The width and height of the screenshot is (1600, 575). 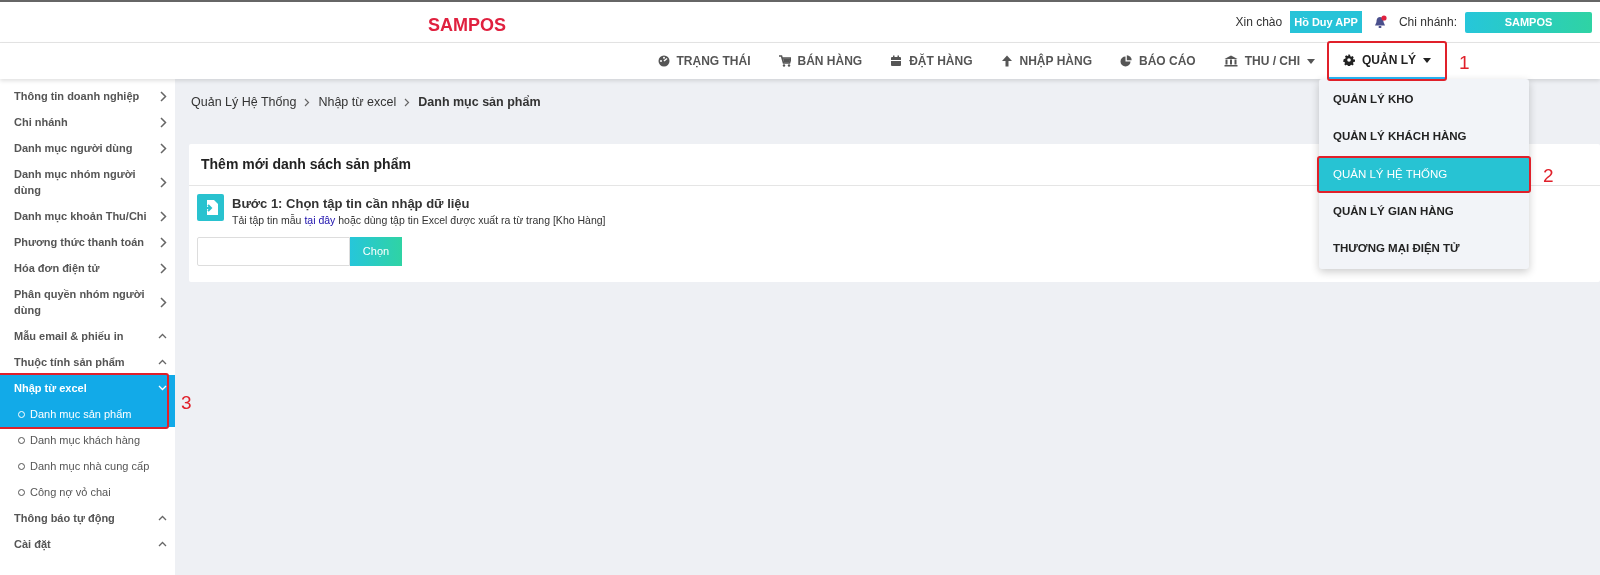 What do you see at coordinates (87, 466) in the screenshot?
I see `sidebar-subitem: Danh mục nhà cung cấp` at bounding box center [87, 466].